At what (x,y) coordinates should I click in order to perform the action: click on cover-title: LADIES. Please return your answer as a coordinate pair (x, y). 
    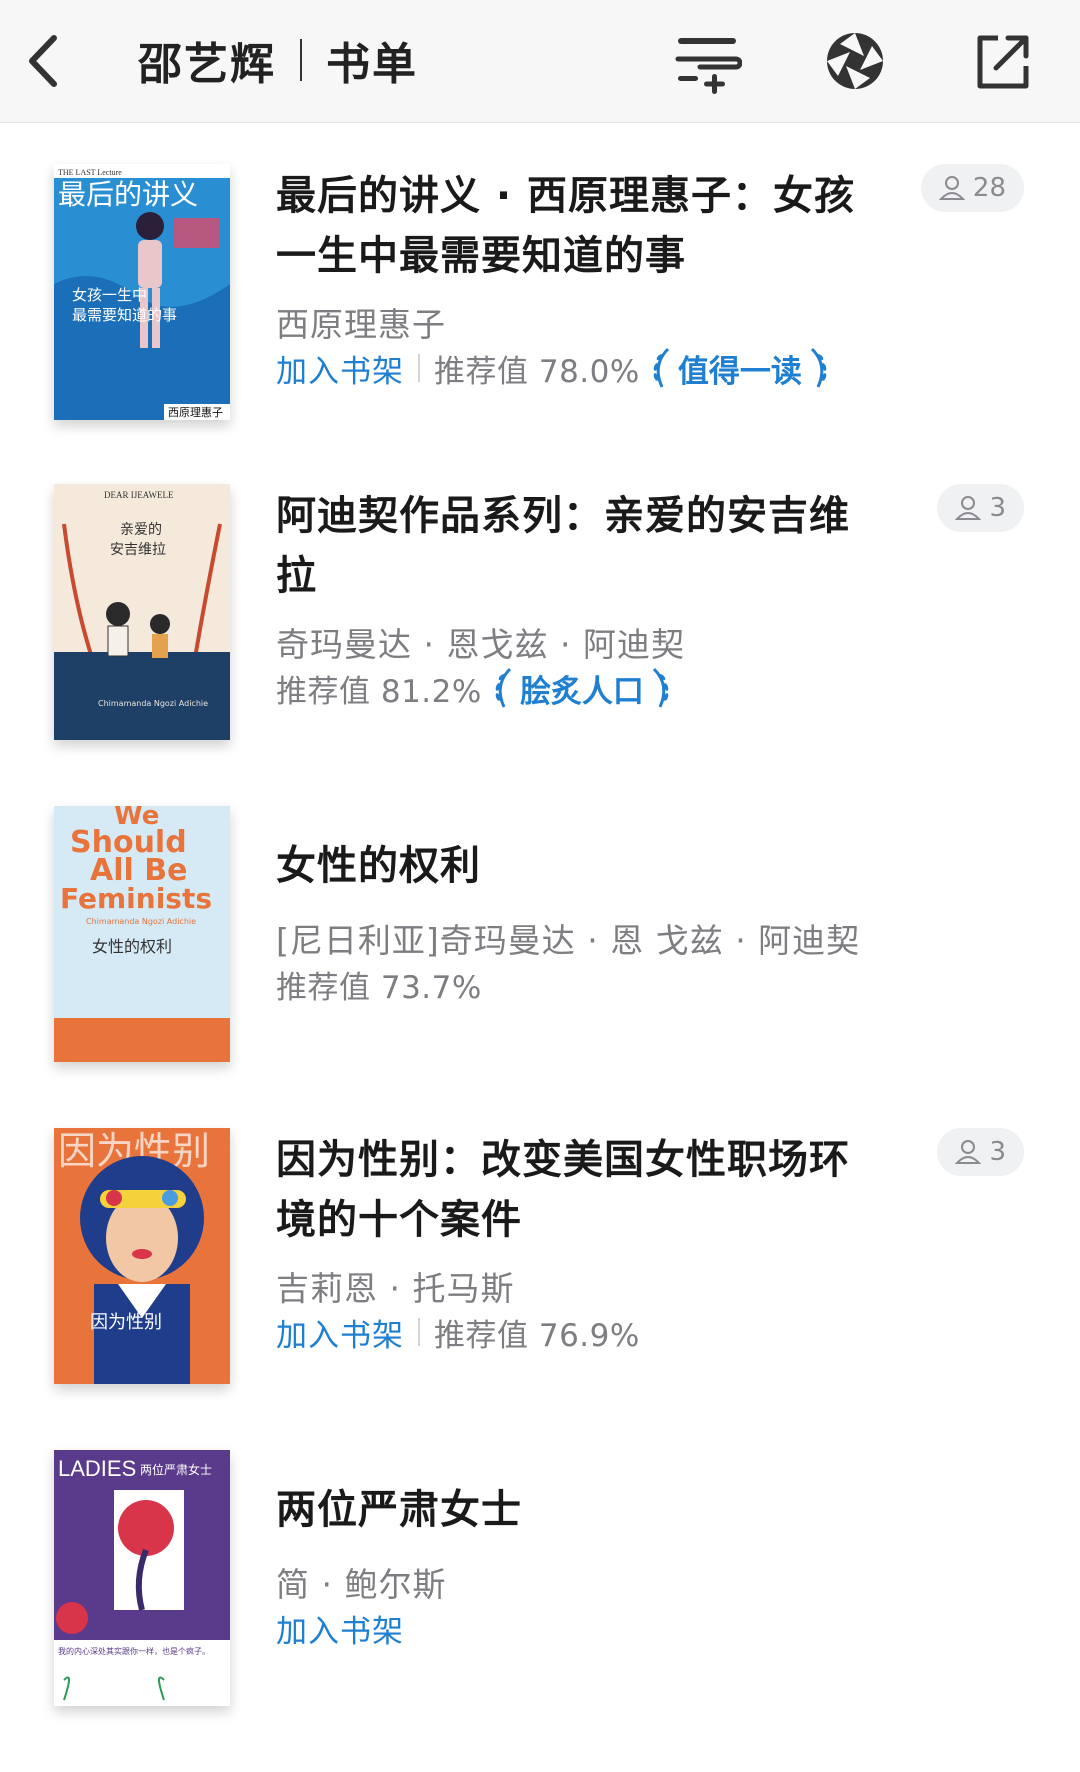
    Looking at the image, I should click on (97, 1468).